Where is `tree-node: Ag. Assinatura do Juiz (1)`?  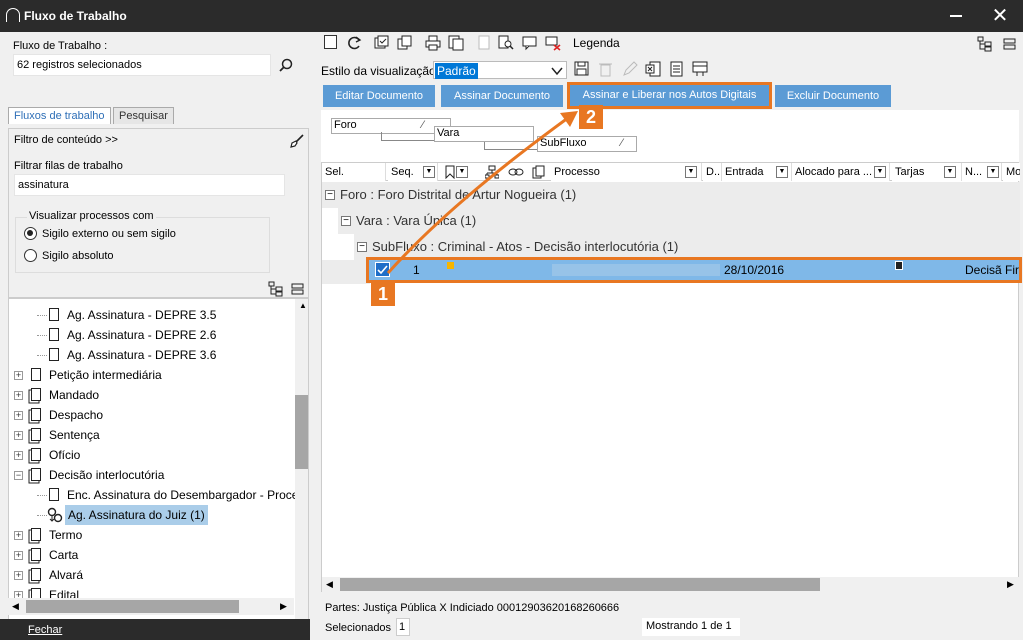
tree-node: Ag. Assinatura do Juiz (1) is located at coordinates (152, 515).